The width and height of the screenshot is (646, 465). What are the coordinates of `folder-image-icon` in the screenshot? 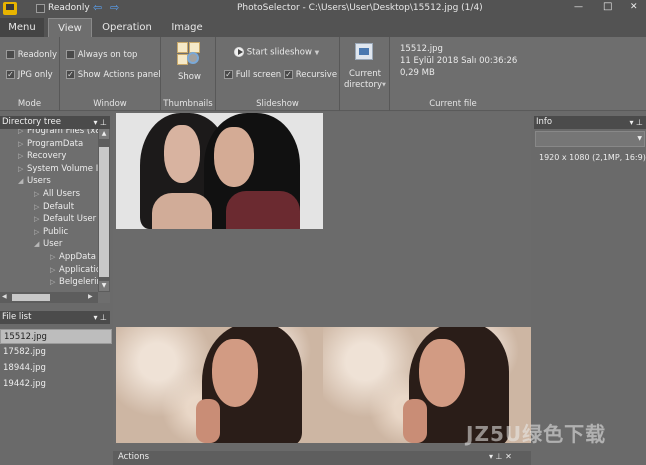 It's located at (364, 51).